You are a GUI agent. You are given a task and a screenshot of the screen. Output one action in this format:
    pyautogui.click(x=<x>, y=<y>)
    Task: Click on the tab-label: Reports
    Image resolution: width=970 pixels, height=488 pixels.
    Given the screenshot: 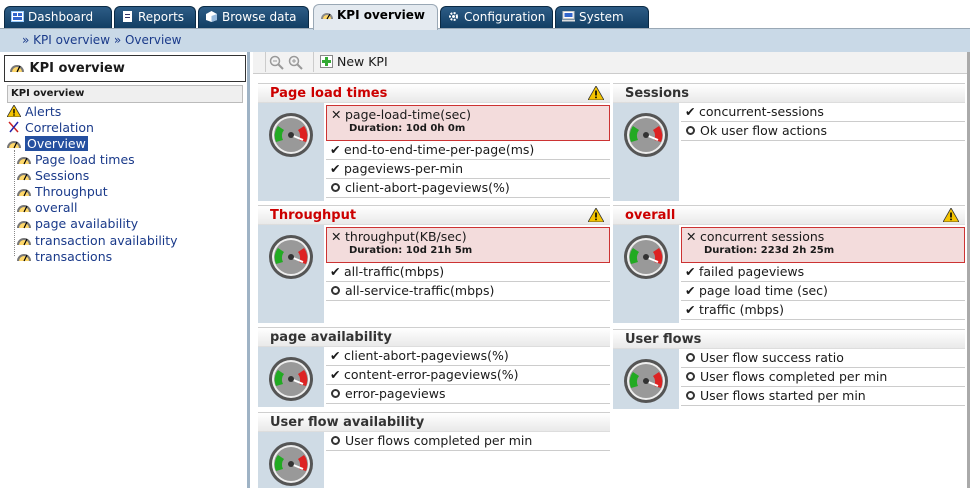 What is the action you would take?
    pyautogui.click(x=161, y=17)
    